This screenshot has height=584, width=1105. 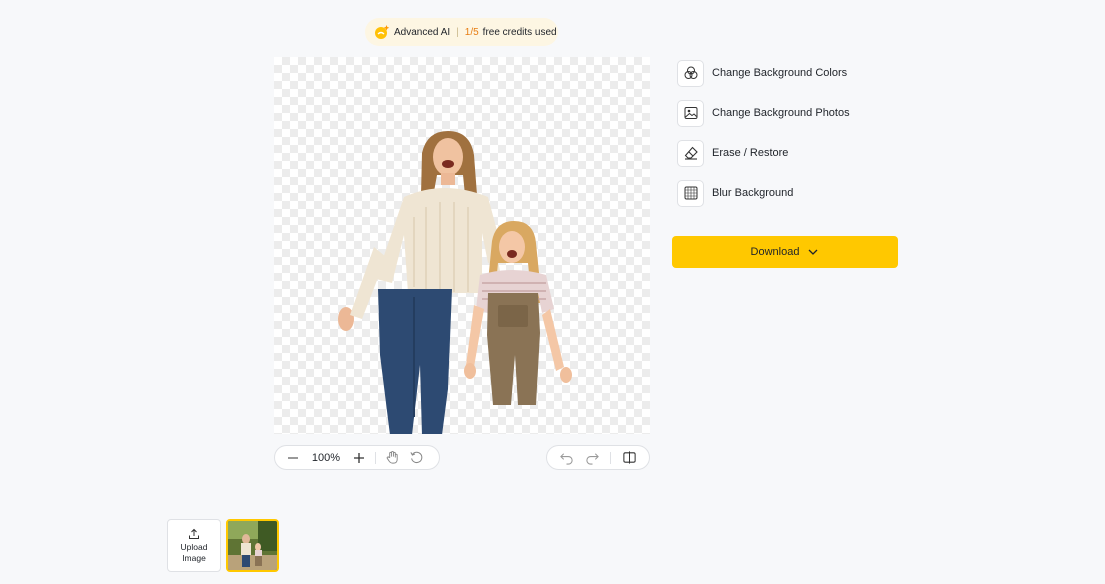 What do you see at coordinates (422, 32) in the screenshot?
I see `credits-label: Advanced AI` at bounding box center [422, 32].